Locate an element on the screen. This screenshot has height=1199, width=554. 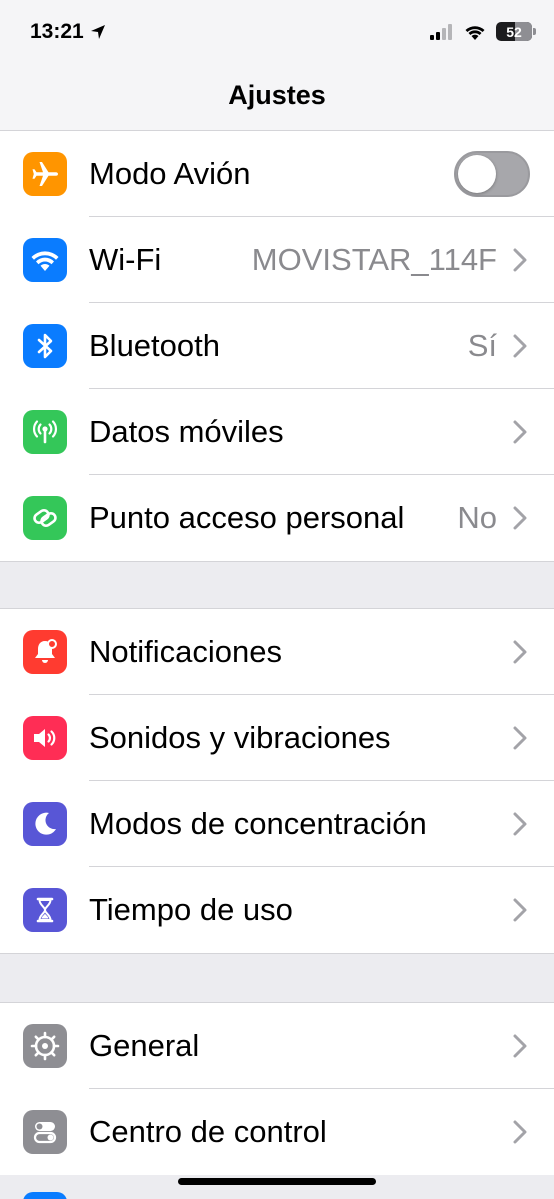
settings-row-general: General is located at coordinates (277, 1046).